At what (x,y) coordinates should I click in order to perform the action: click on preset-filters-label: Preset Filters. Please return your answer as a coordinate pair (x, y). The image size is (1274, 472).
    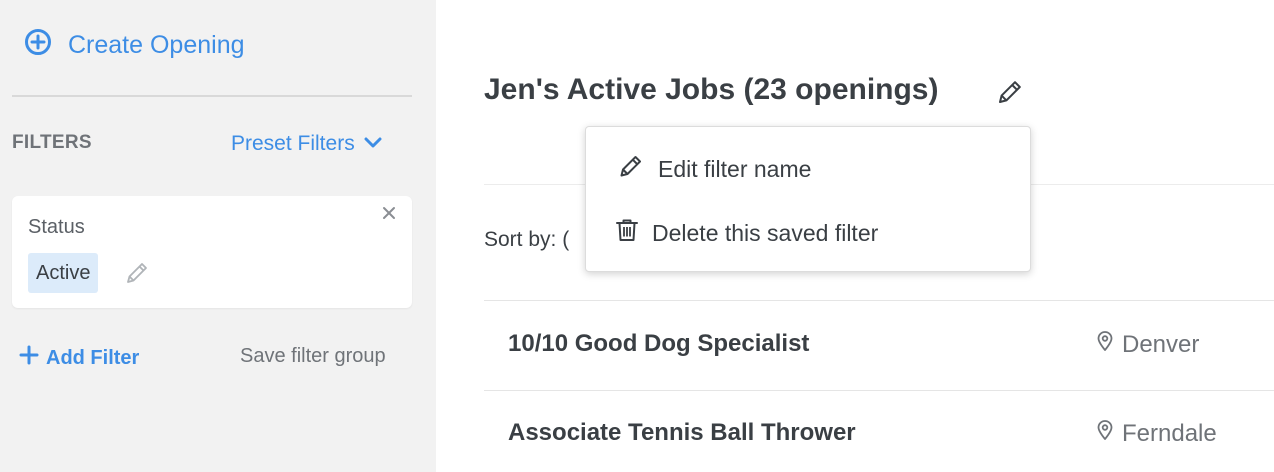
    Looking at the image, I should click on (293, 143).